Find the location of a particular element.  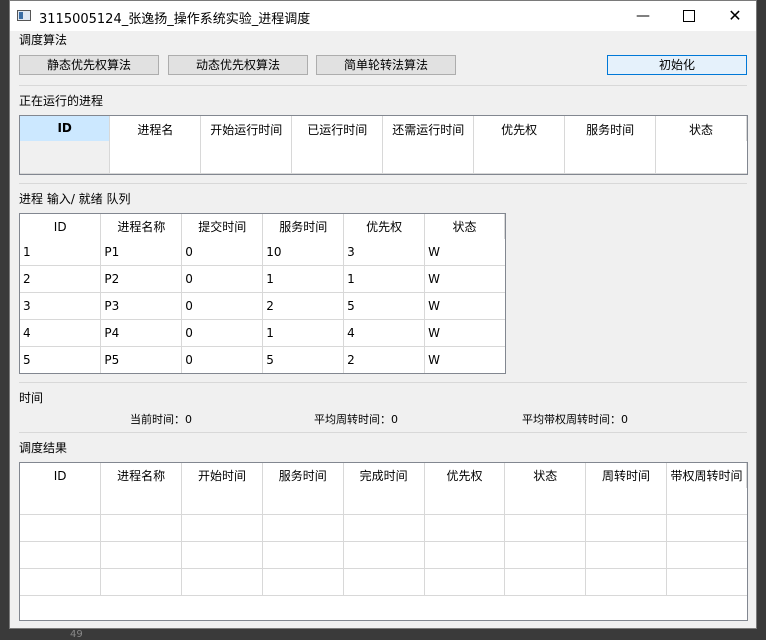

table-cell: P4 is located at coordinates (141, 333).